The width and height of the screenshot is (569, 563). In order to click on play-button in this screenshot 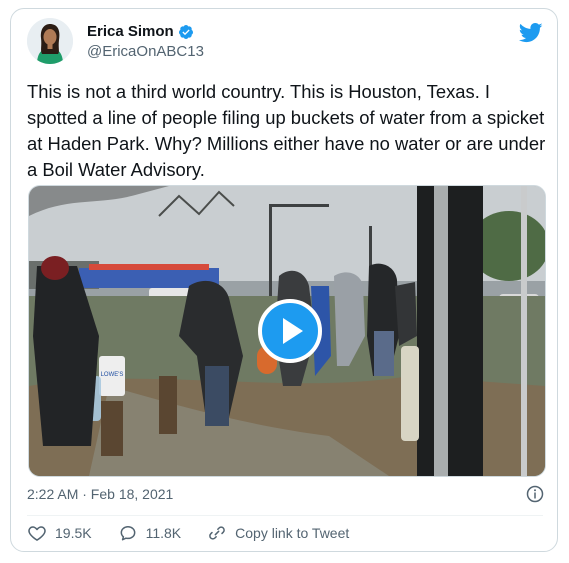, I will do `click(290, 331)`.